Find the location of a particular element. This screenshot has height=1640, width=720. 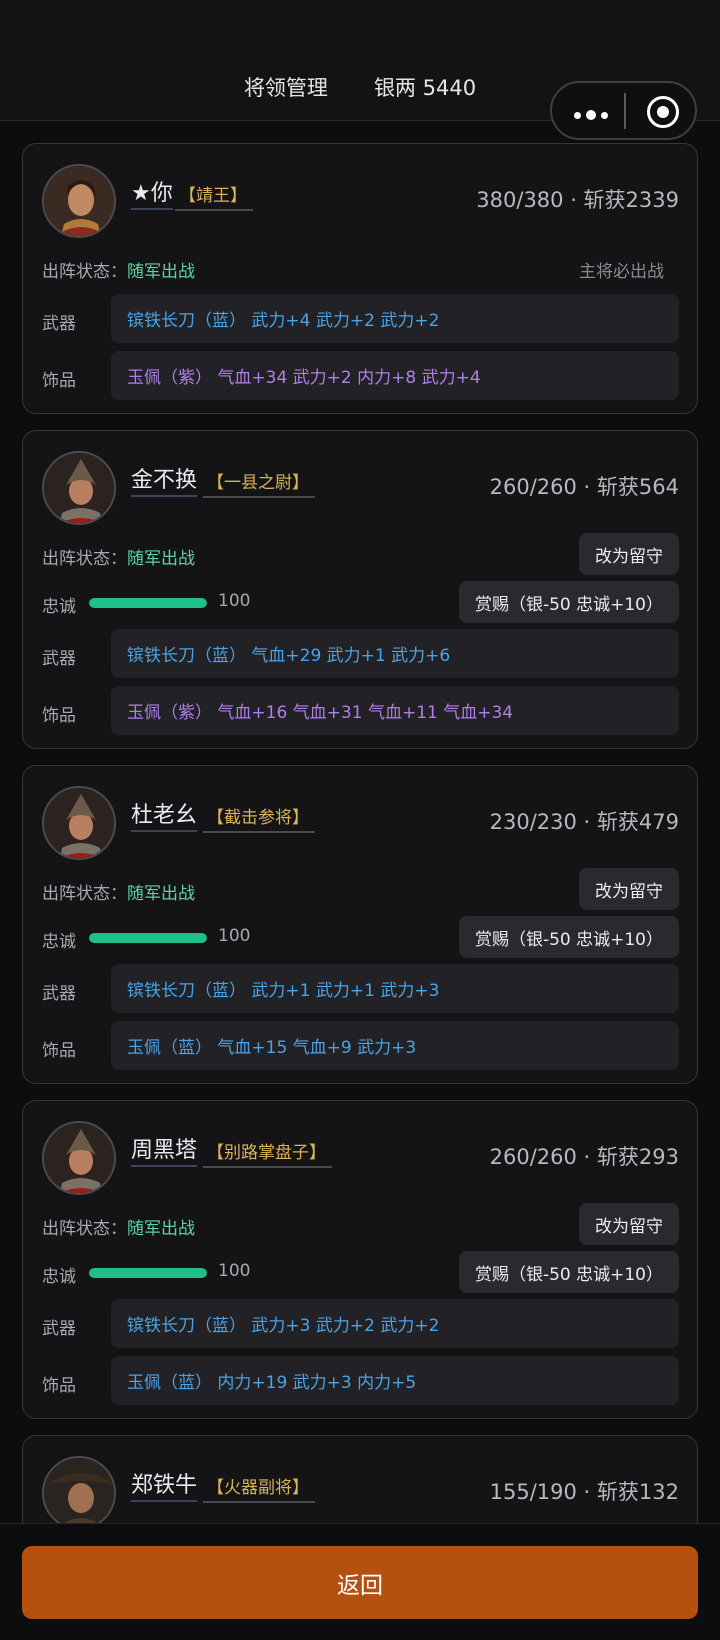

weapon-slot: 镔铁长刀（蓝） 武力+4 武力+2 武力+2 is located at coordinates (395, 318).